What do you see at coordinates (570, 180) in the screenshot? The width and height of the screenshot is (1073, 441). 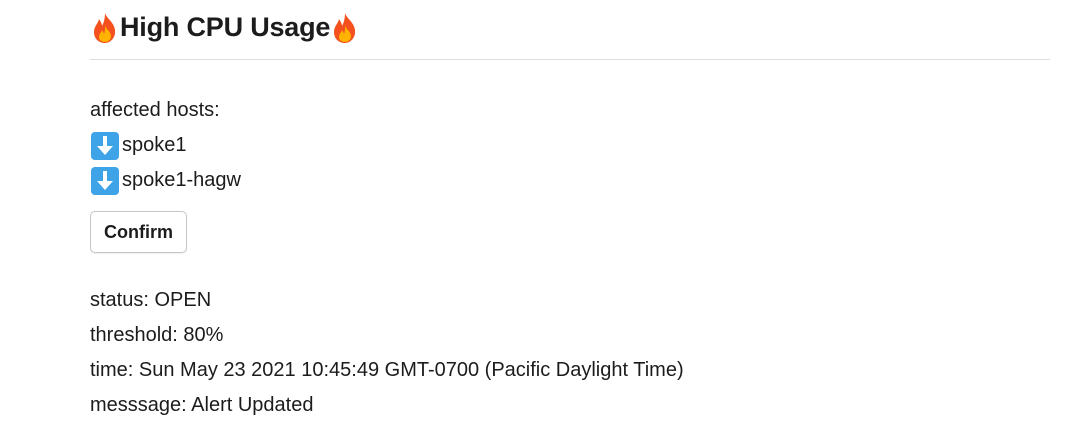 I see `host-item: spoke1-hagw` at bounding box center [570, 180].